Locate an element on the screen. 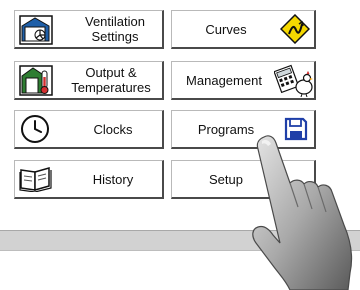  warning-curve-icon is located at coordinates (295, 29).